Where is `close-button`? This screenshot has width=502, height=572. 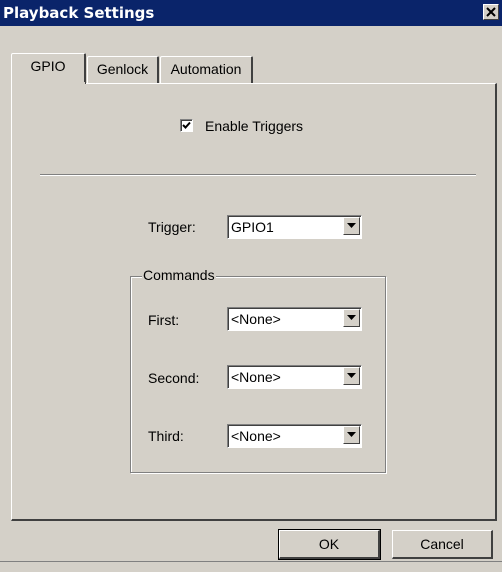
close-button is located at coordinates (491, 12).